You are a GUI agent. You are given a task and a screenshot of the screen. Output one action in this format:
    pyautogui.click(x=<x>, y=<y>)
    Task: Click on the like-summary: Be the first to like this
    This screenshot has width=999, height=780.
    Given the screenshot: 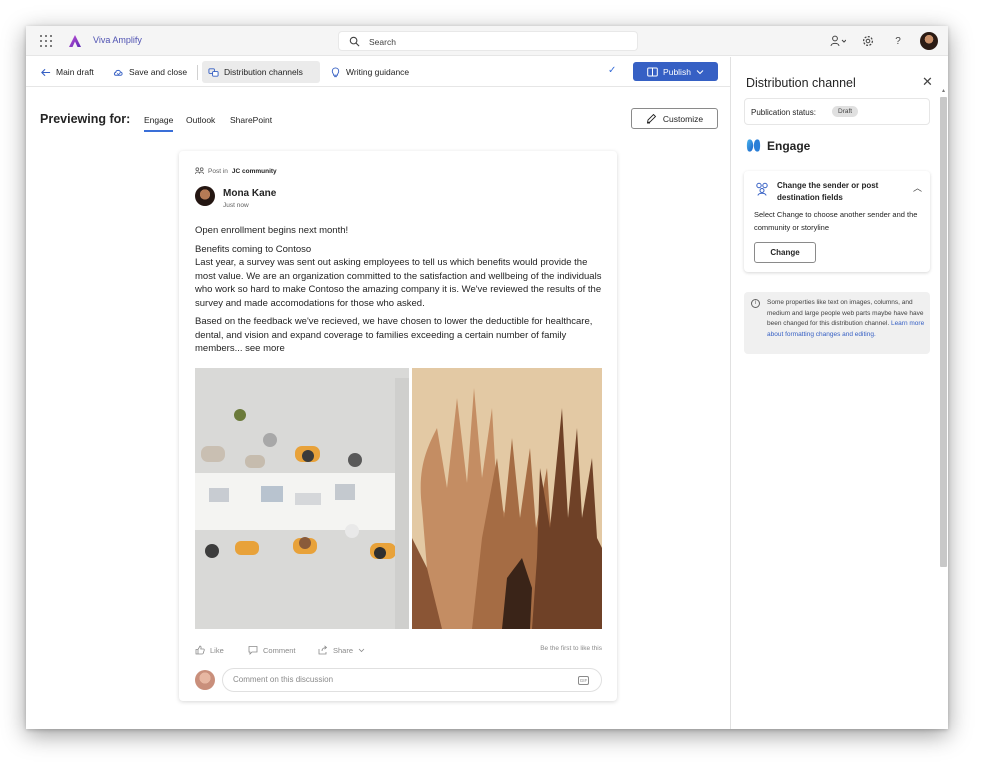 What is the action you would take?
    pyautogui.click(x=571, y=648)
    